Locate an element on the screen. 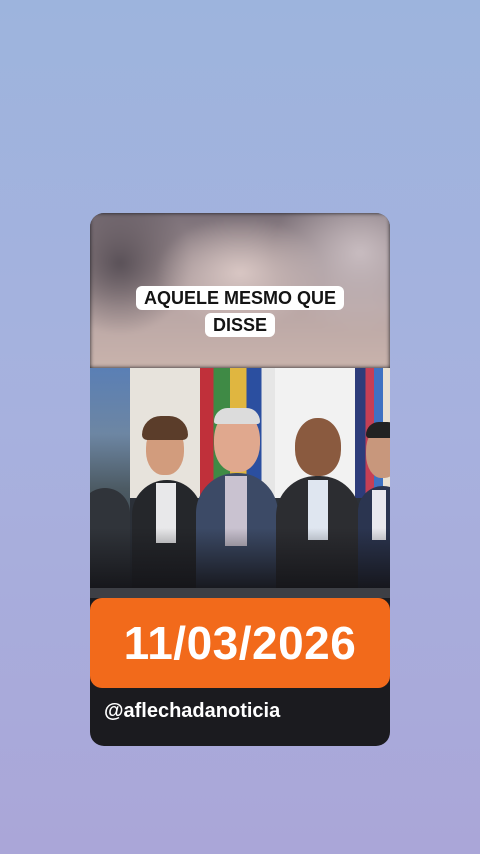 The height and width of the screenshot is (854, 480). photo-shadow is located at coordinates (240, 558).